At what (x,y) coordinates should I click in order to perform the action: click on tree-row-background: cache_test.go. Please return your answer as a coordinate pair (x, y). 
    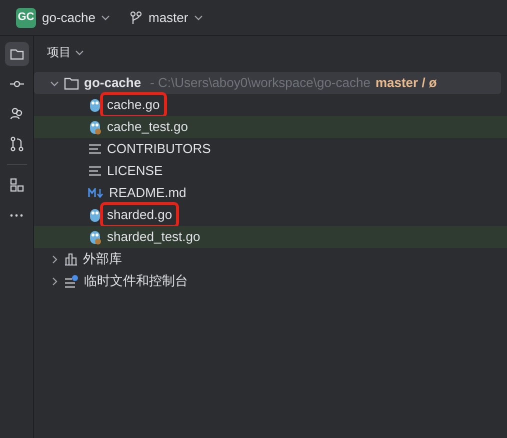
    Looking at the image, I should click on (270, 127).